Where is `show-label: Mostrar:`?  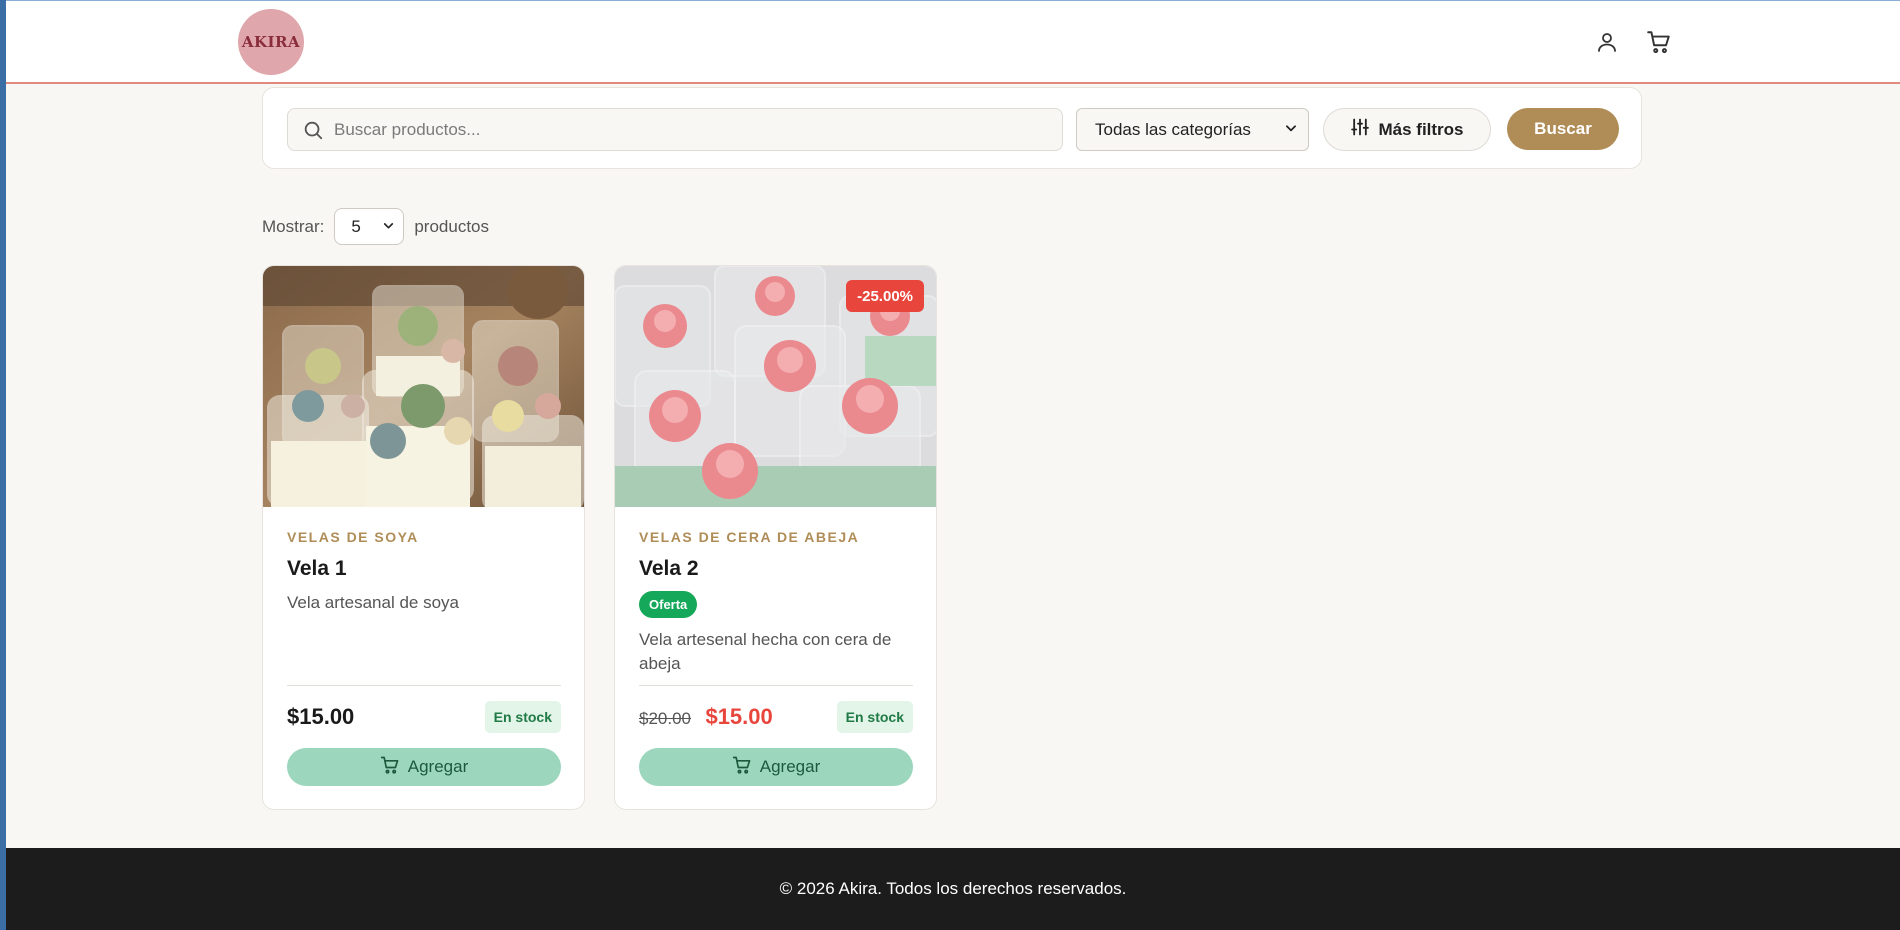 show-label: Mostrar: is located at coordinates (293, 226).